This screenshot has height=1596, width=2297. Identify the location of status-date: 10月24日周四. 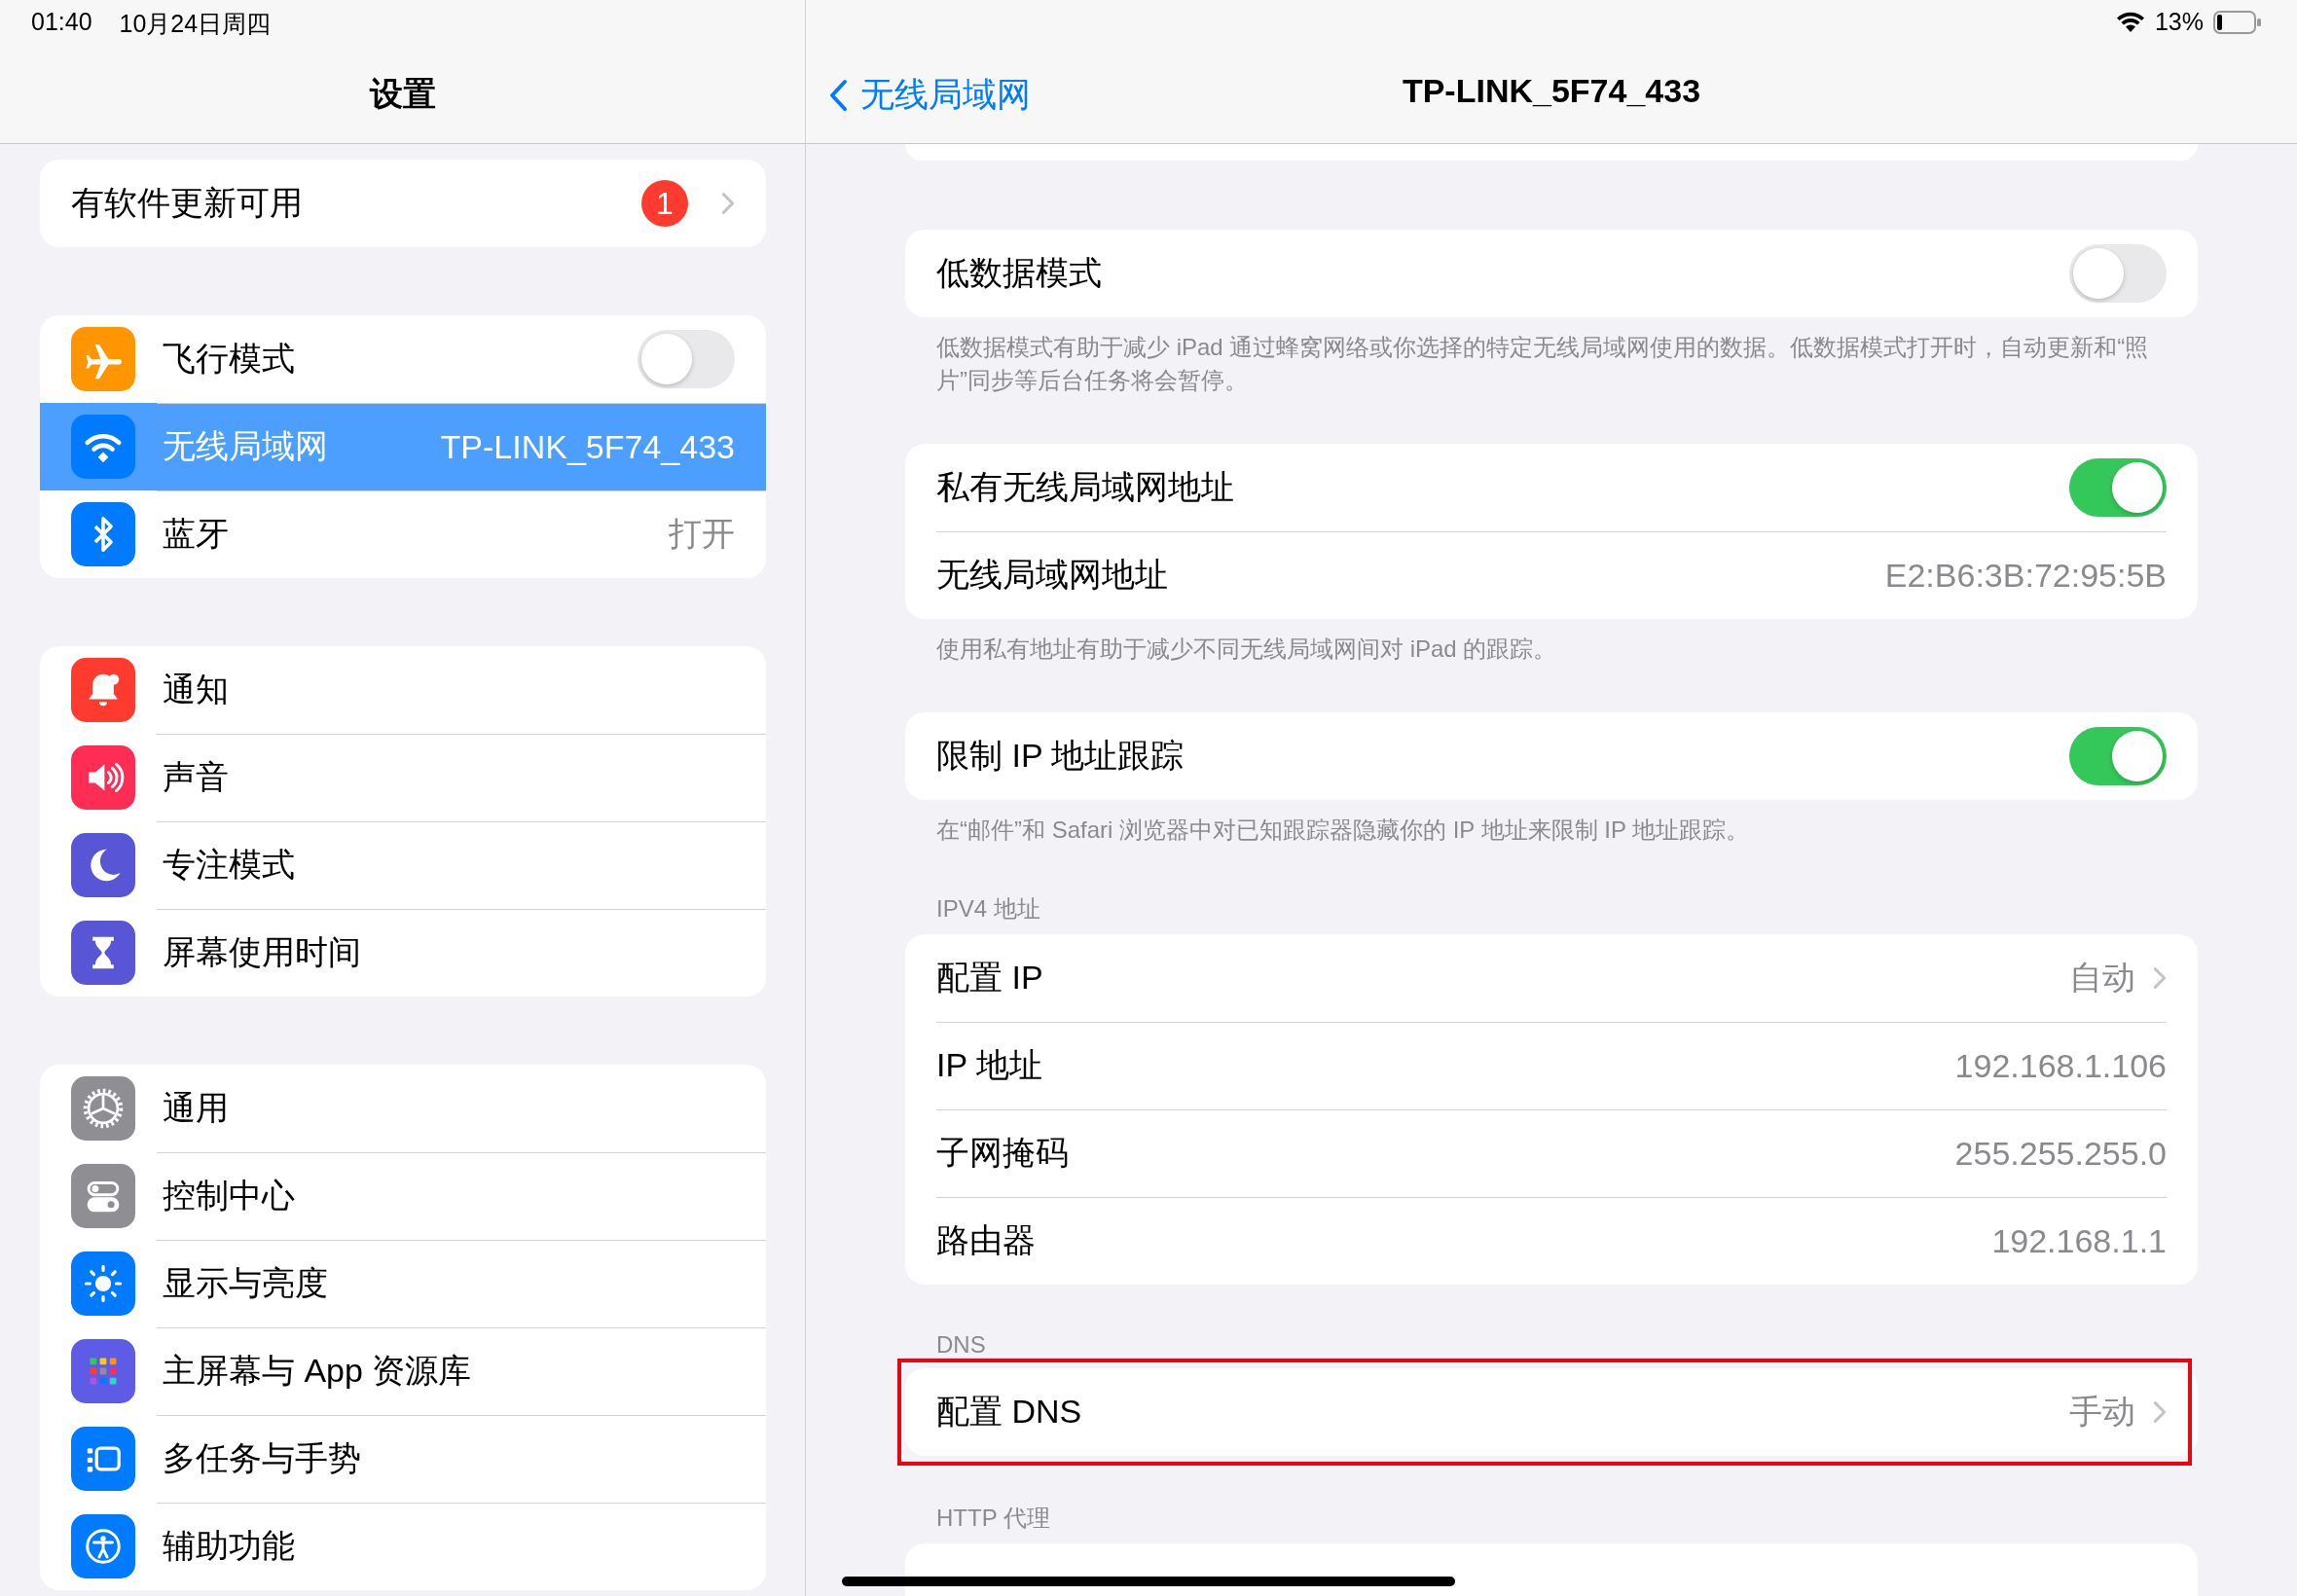
(195, 24).